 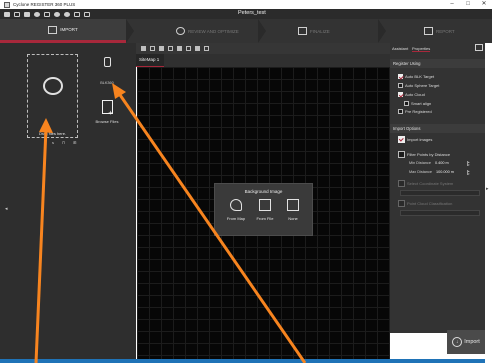 What do you see at coordinates (143, 48) in the screenshot?
I see `view-top-icon` at bounding box center [143, 48].